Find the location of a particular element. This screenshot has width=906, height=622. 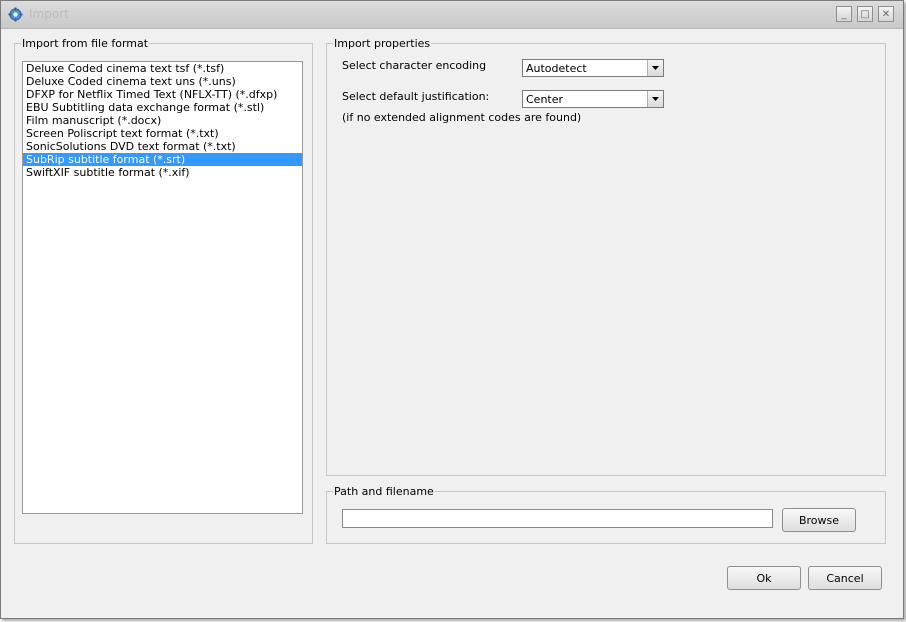

title-bar: Import _ □ ✕ is located at coordinates (452, 15).